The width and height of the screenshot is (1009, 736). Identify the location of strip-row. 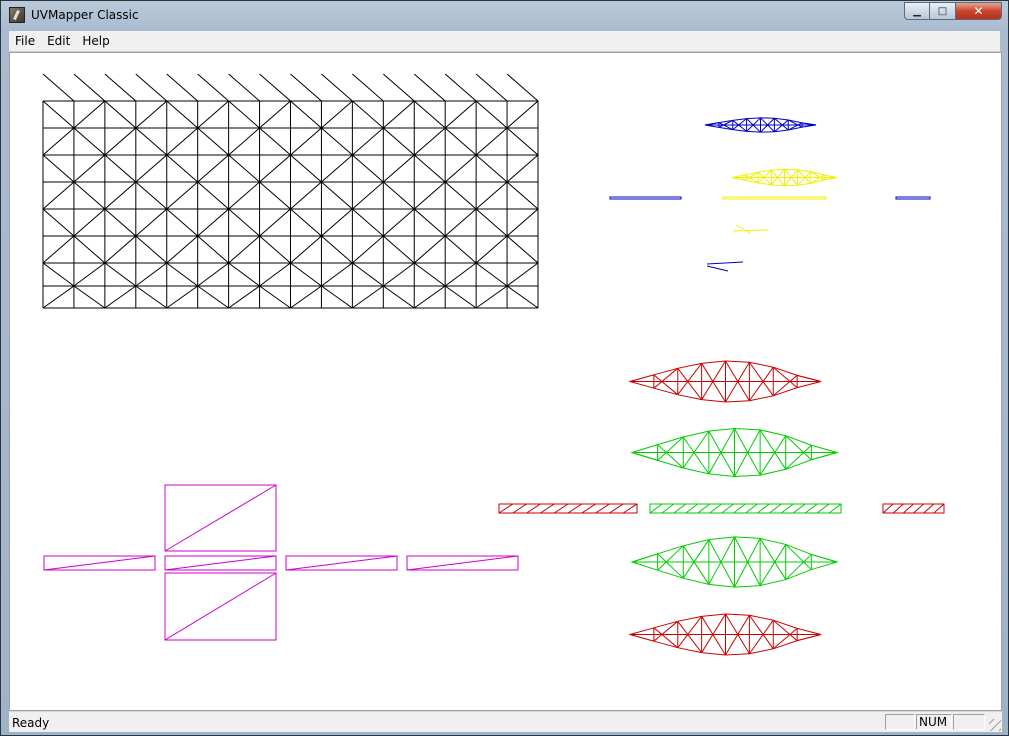
(721, 508).